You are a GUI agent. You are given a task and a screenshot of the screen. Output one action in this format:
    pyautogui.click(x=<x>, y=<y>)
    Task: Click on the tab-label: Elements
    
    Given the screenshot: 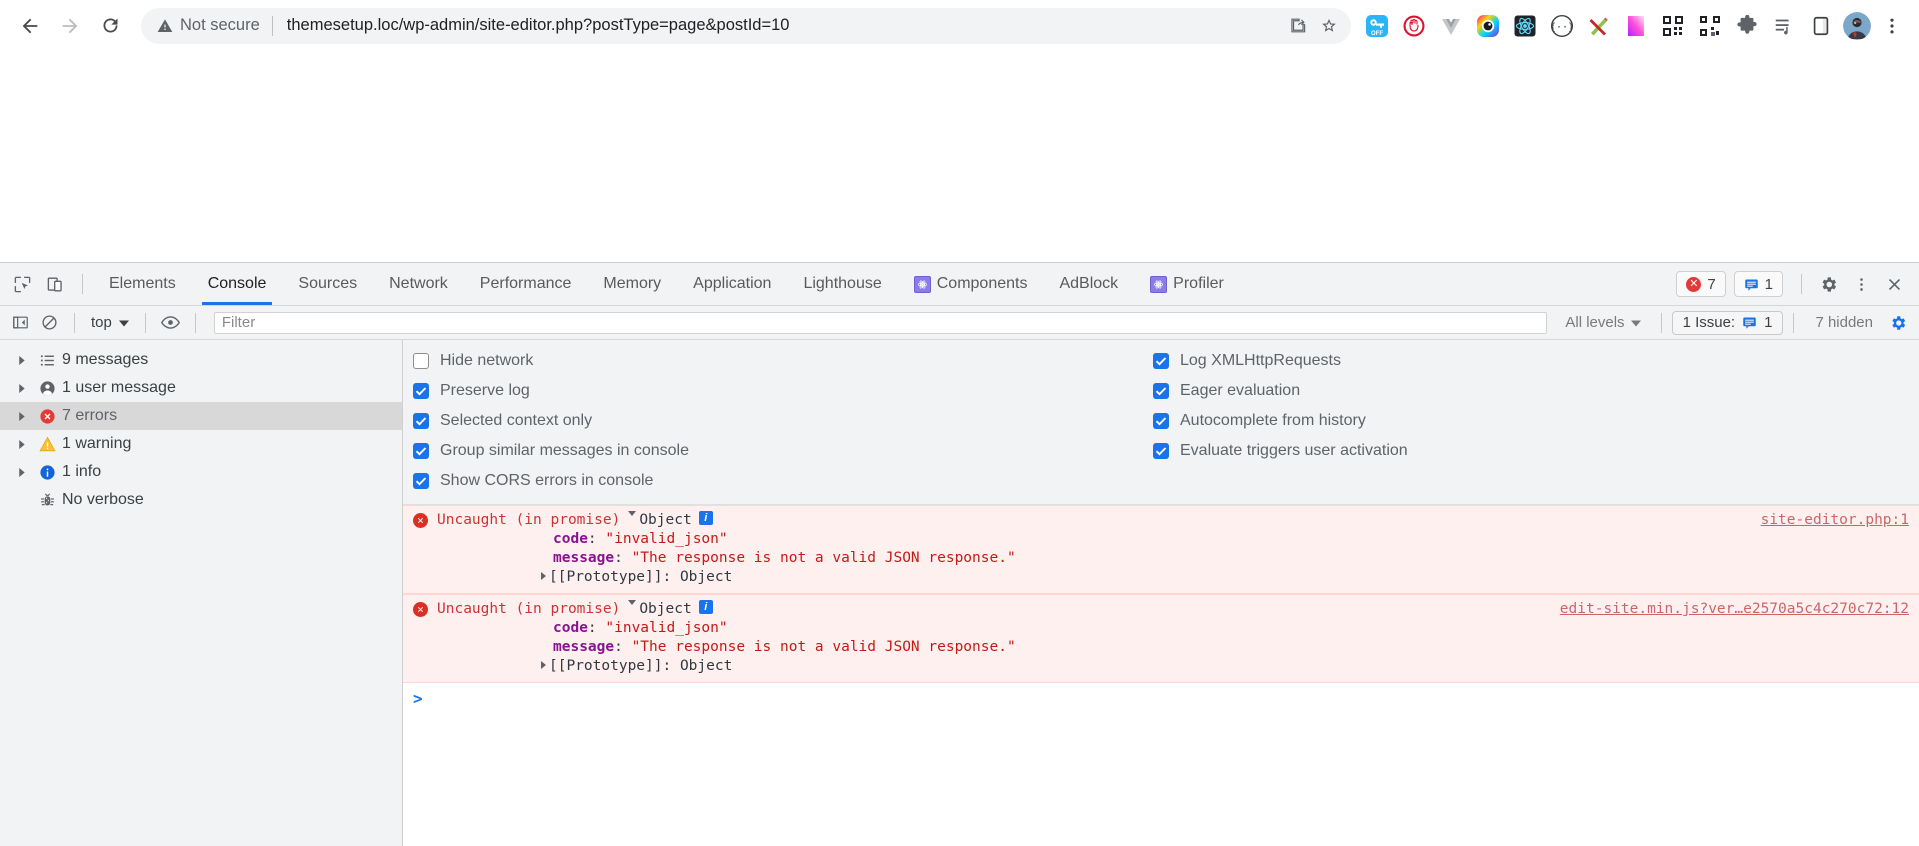 What is the action you would take?
    pyautogui.click(x=142, y=283)
    